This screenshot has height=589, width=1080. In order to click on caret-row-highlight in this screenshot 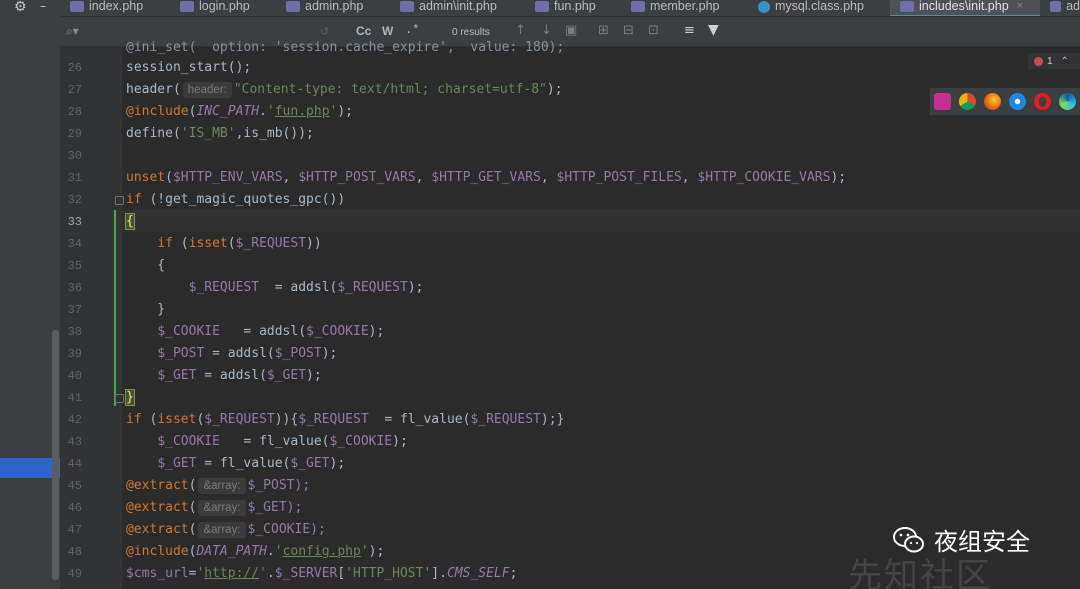, I will do `click(601, 221)`.